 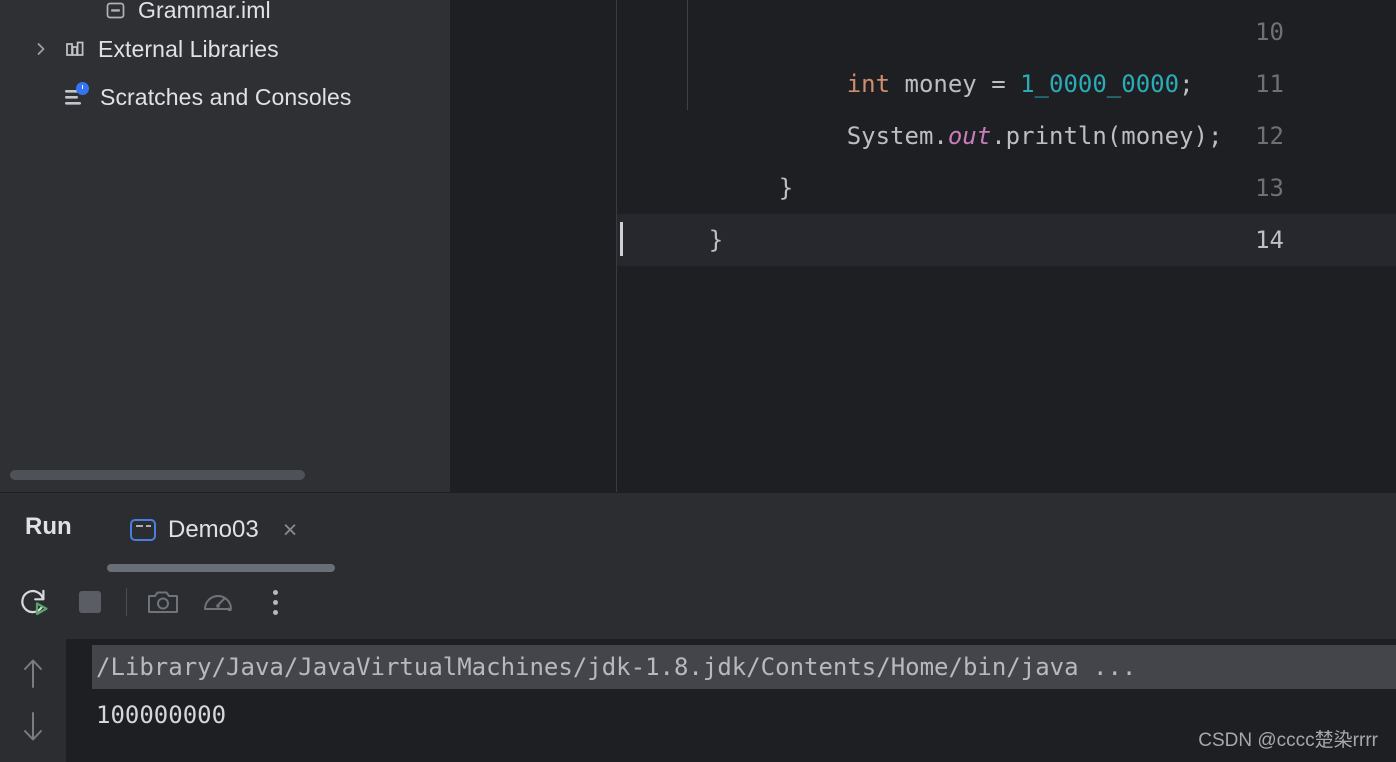 I want to click on profiler-button, so click(x=219, y=602).